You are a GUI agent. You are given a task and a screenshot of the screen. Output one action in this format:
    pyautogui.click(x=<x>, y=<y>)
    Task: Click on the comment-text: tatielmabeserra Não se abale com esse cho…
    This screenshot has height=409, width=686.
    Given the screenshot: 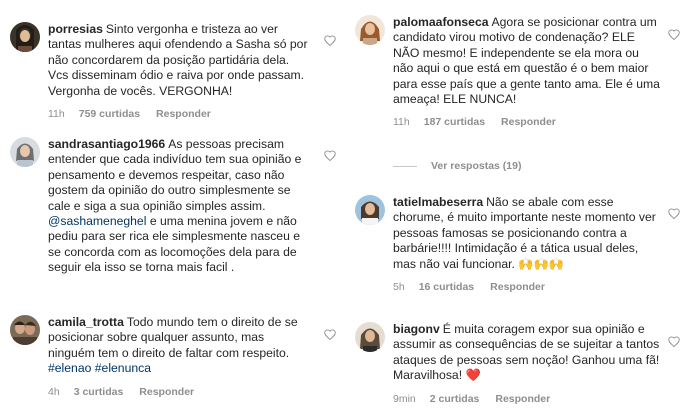 What is the action you would take?
    pyautogui.click(x=524, y=233)
    